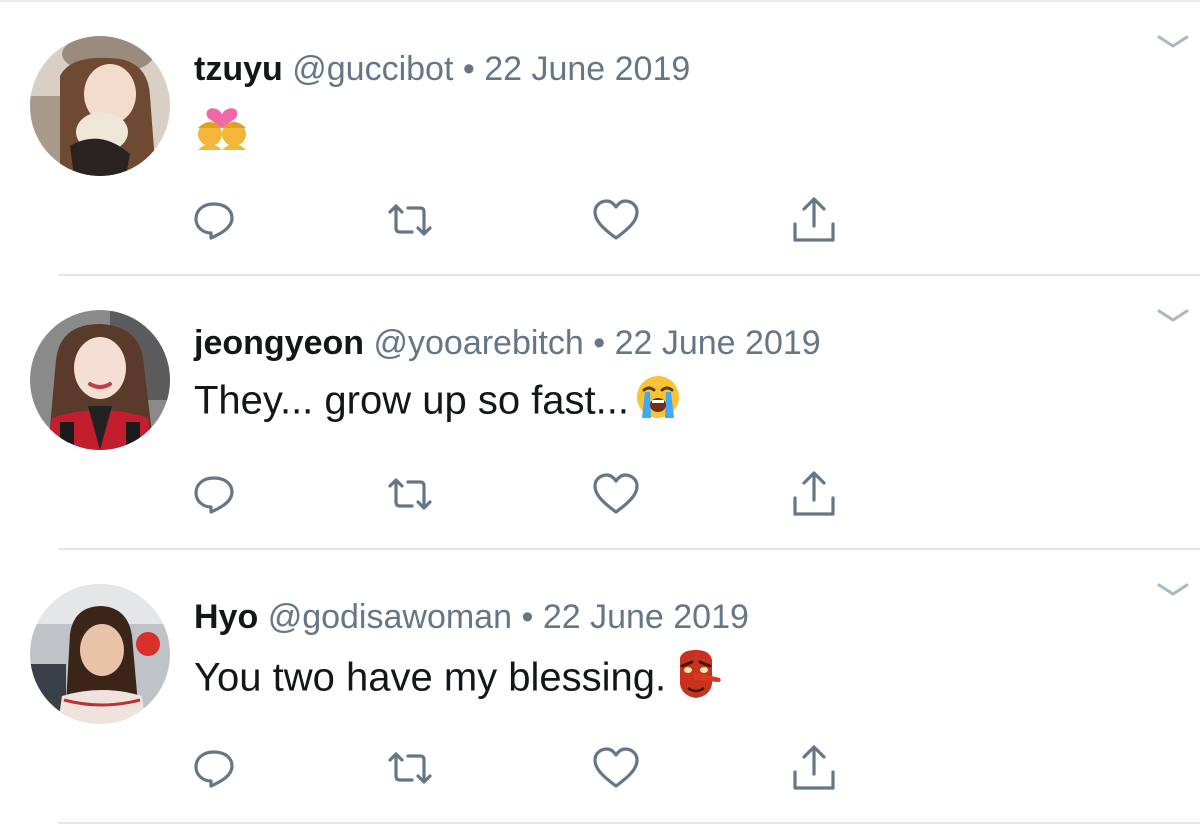 The image size is (1200, 832). I want to click on loudly-crying-face-emoji, so click(658, 403).